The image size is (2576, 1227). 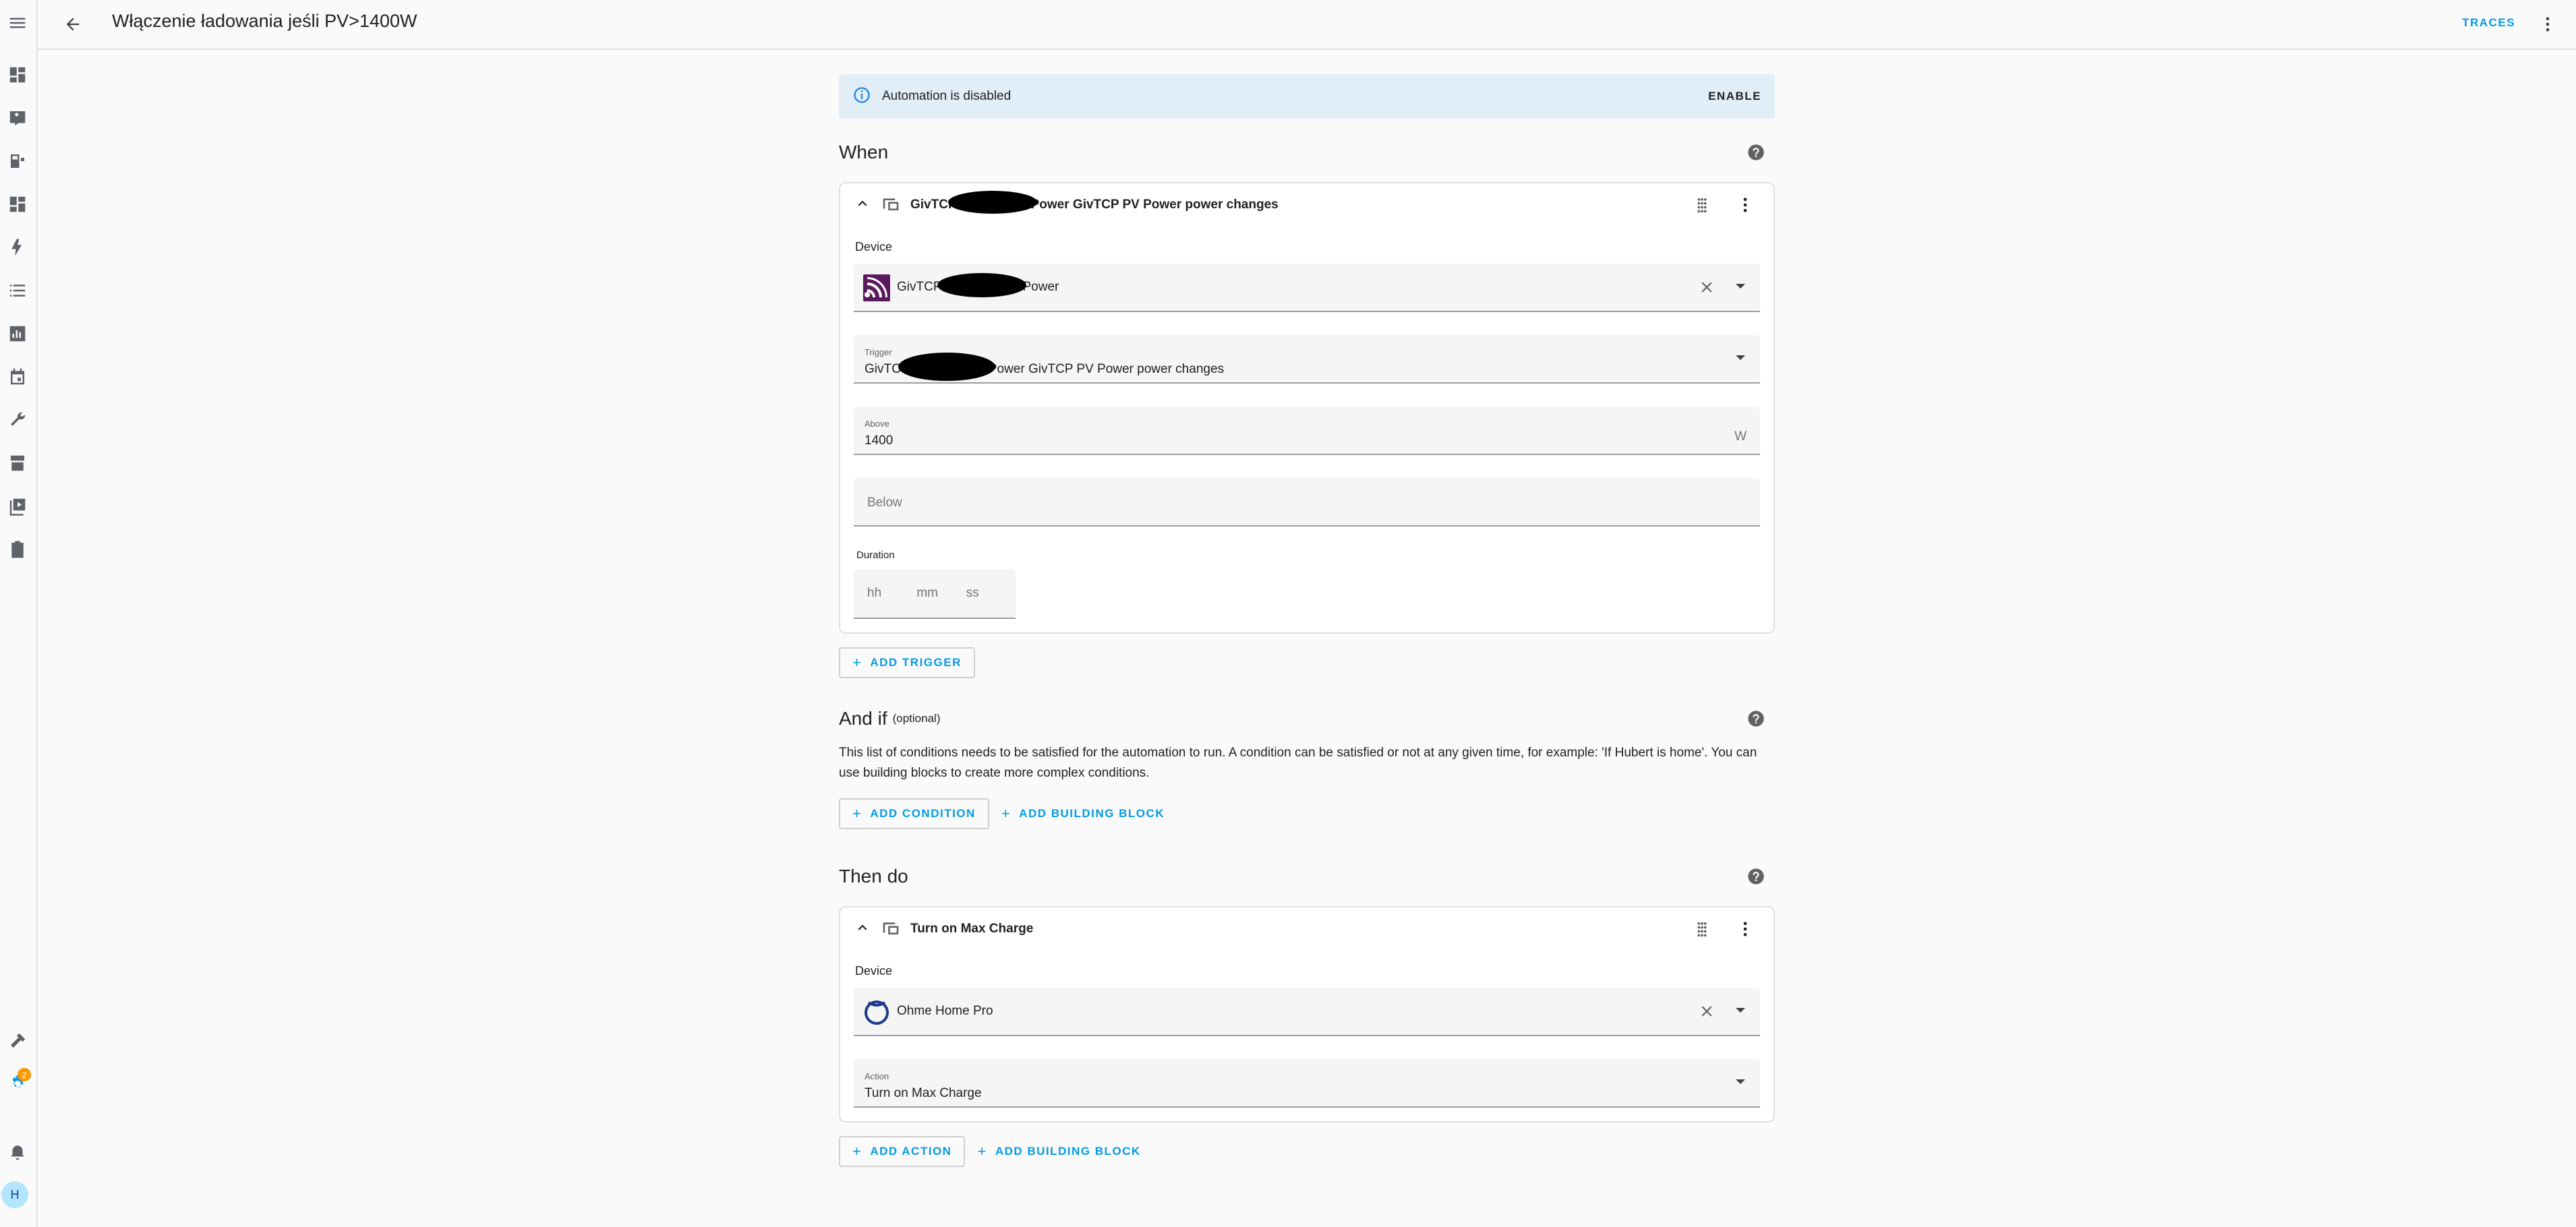 What do you see at coordinates (941, 593) in the screenshot?
I see `duration-minutes: mm` at bounding box center [941, 593].